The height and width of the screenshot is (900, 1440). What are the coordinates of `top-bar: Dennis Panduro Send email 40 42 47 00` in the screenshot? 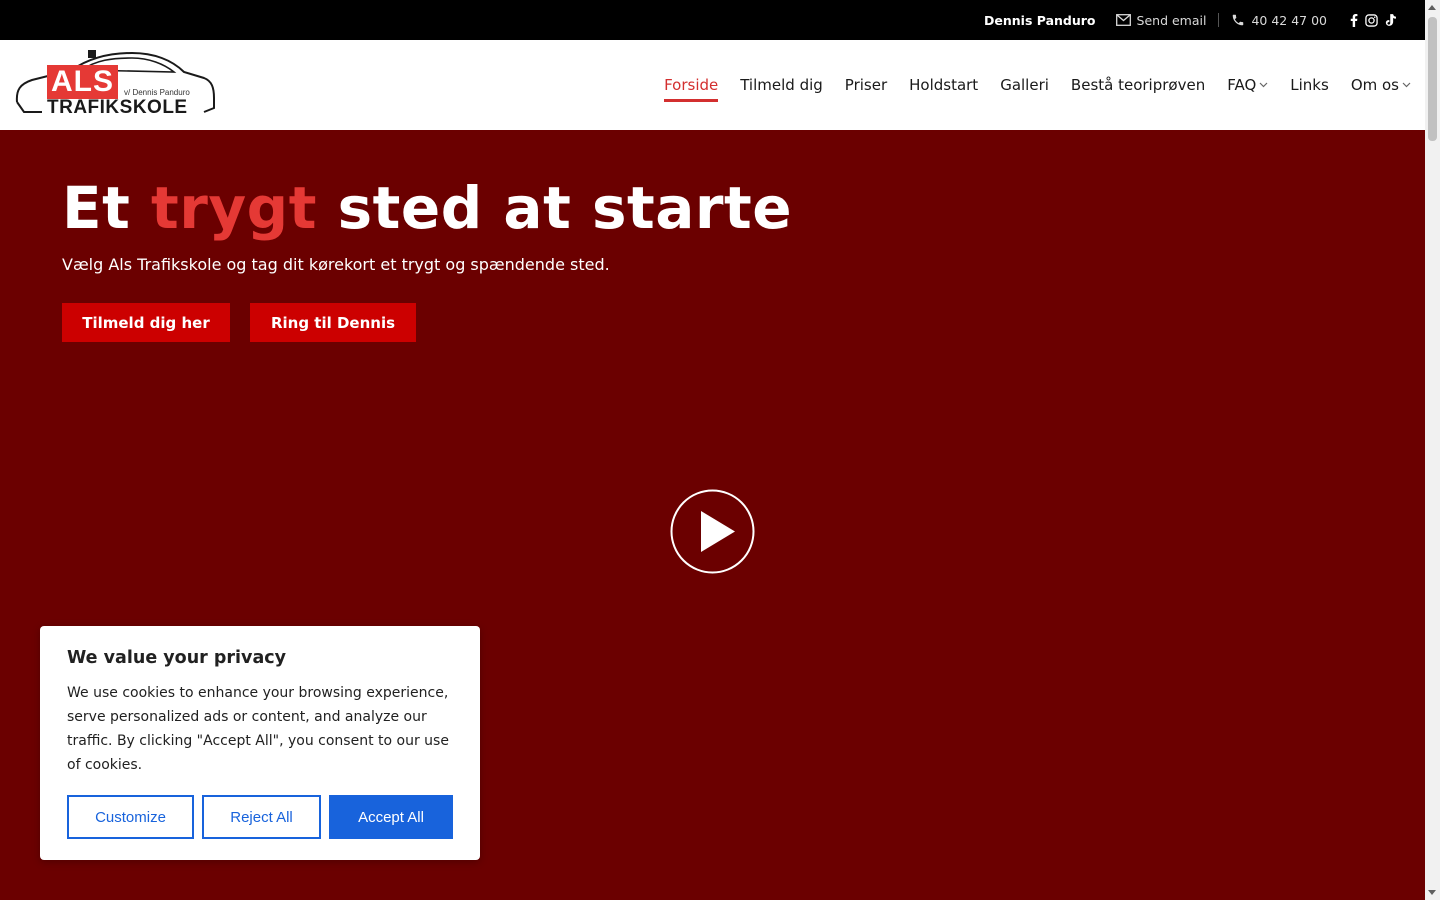 It's located at (712, 20).